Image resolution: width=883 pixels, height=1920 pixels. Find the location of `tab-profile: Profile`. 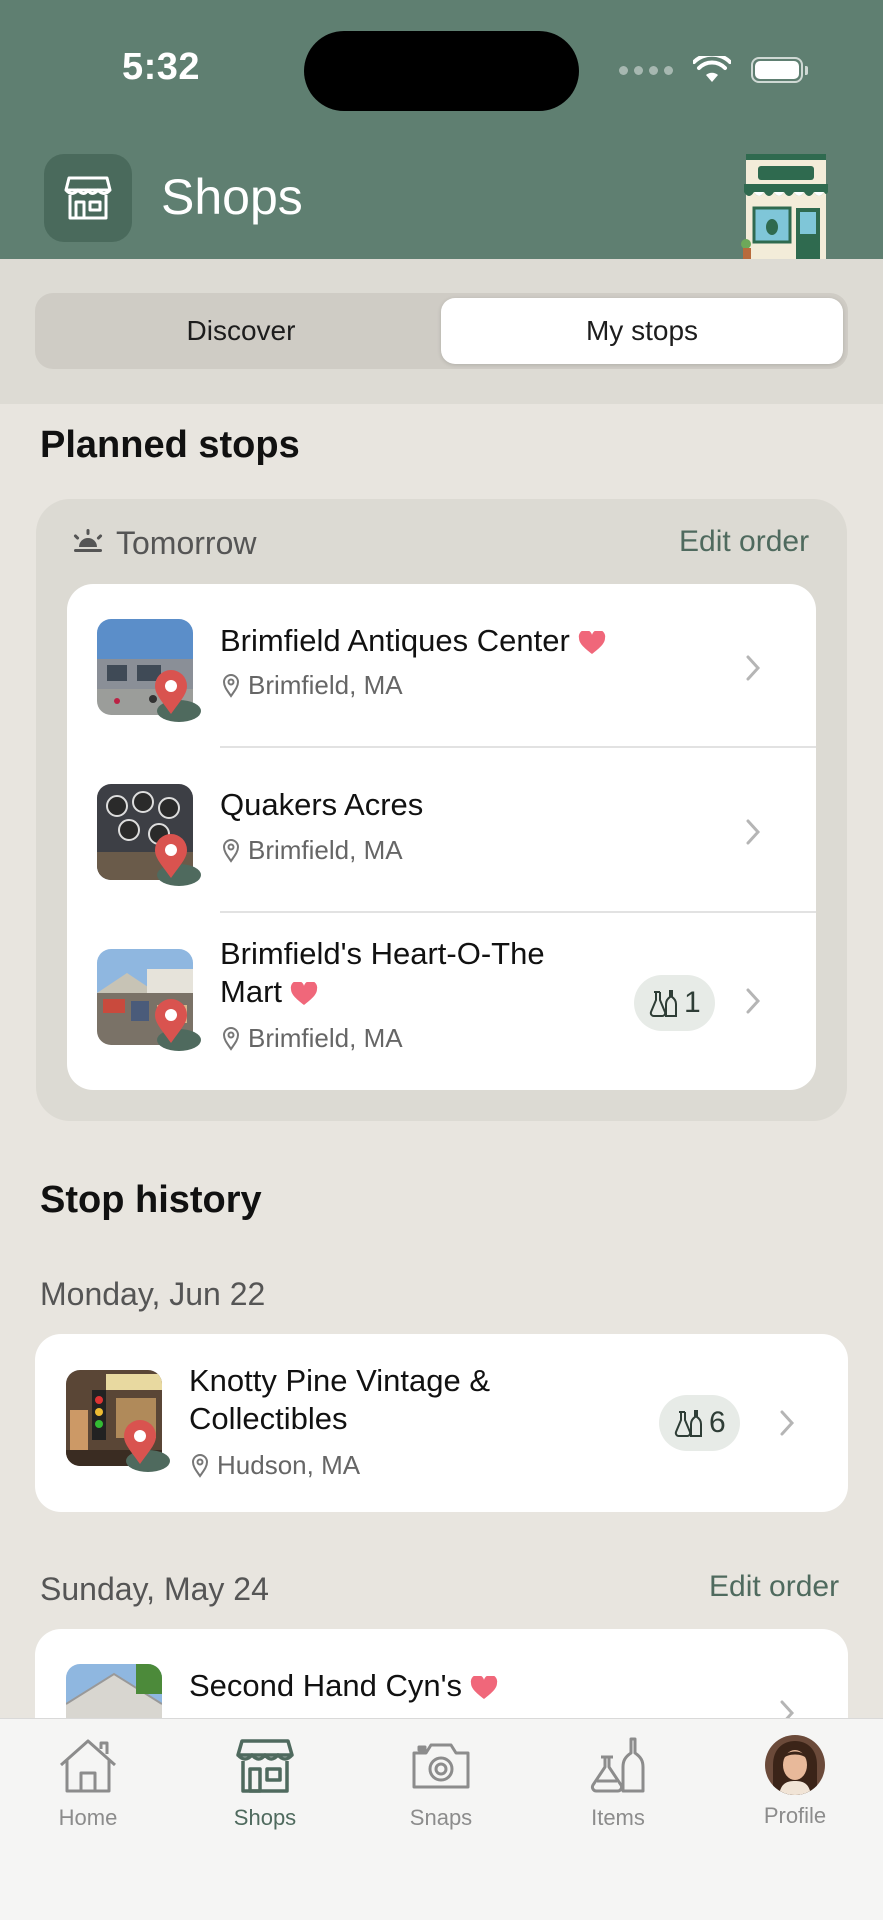

tab-profile: Profile is located at coordinates (795, 1782).